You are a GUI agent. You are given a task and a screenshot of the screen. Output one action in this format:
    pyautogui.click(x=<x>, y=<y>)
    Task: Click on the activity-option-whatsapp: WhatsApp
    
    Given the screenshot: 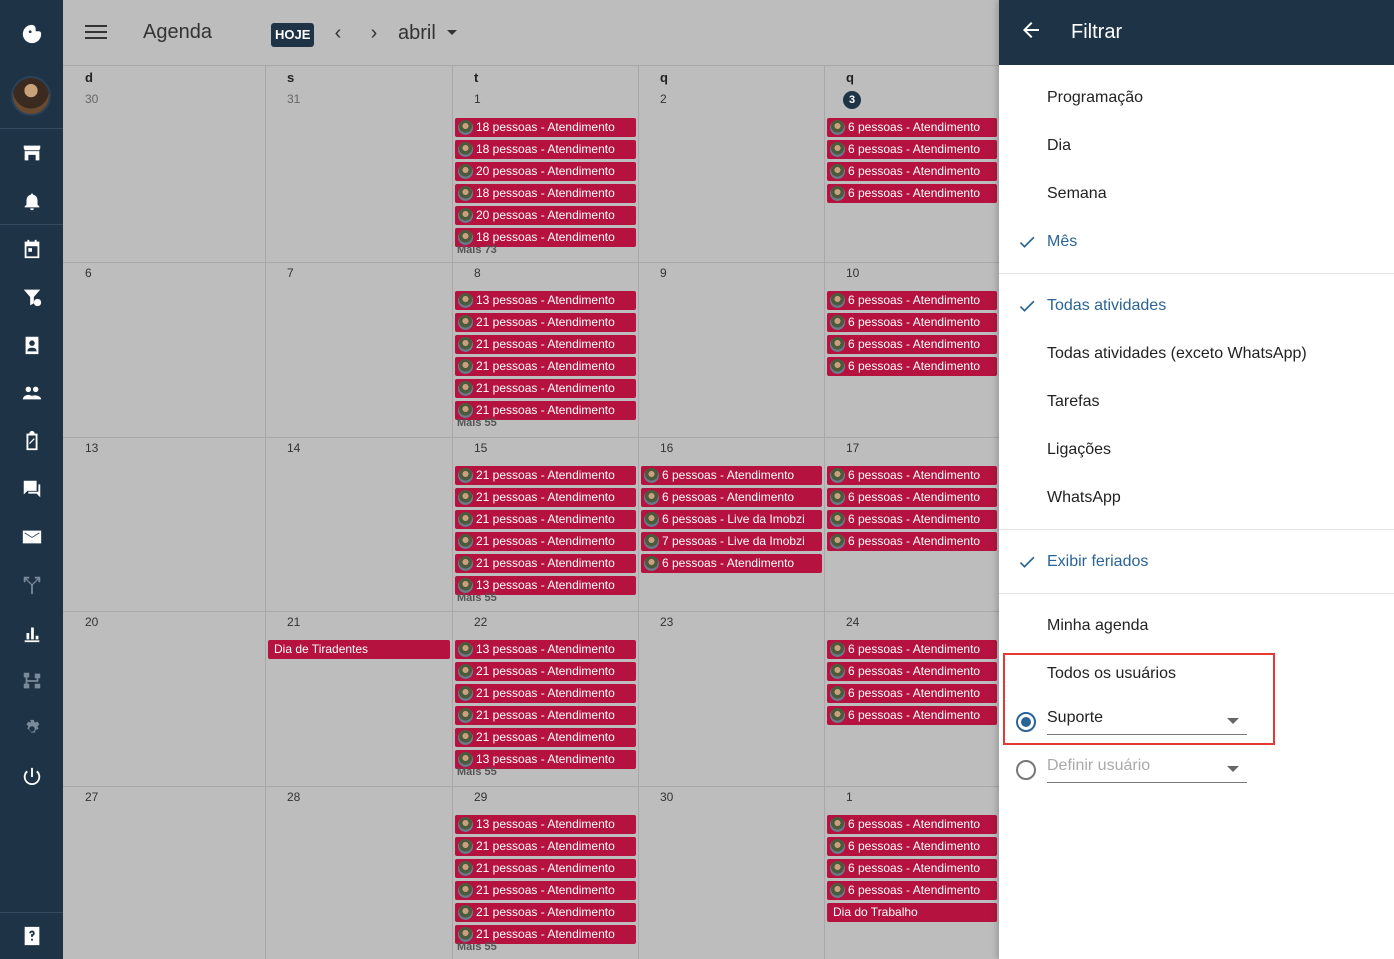 What is the action you would take?
    pyautogui.click(x=1084, y=498)
    